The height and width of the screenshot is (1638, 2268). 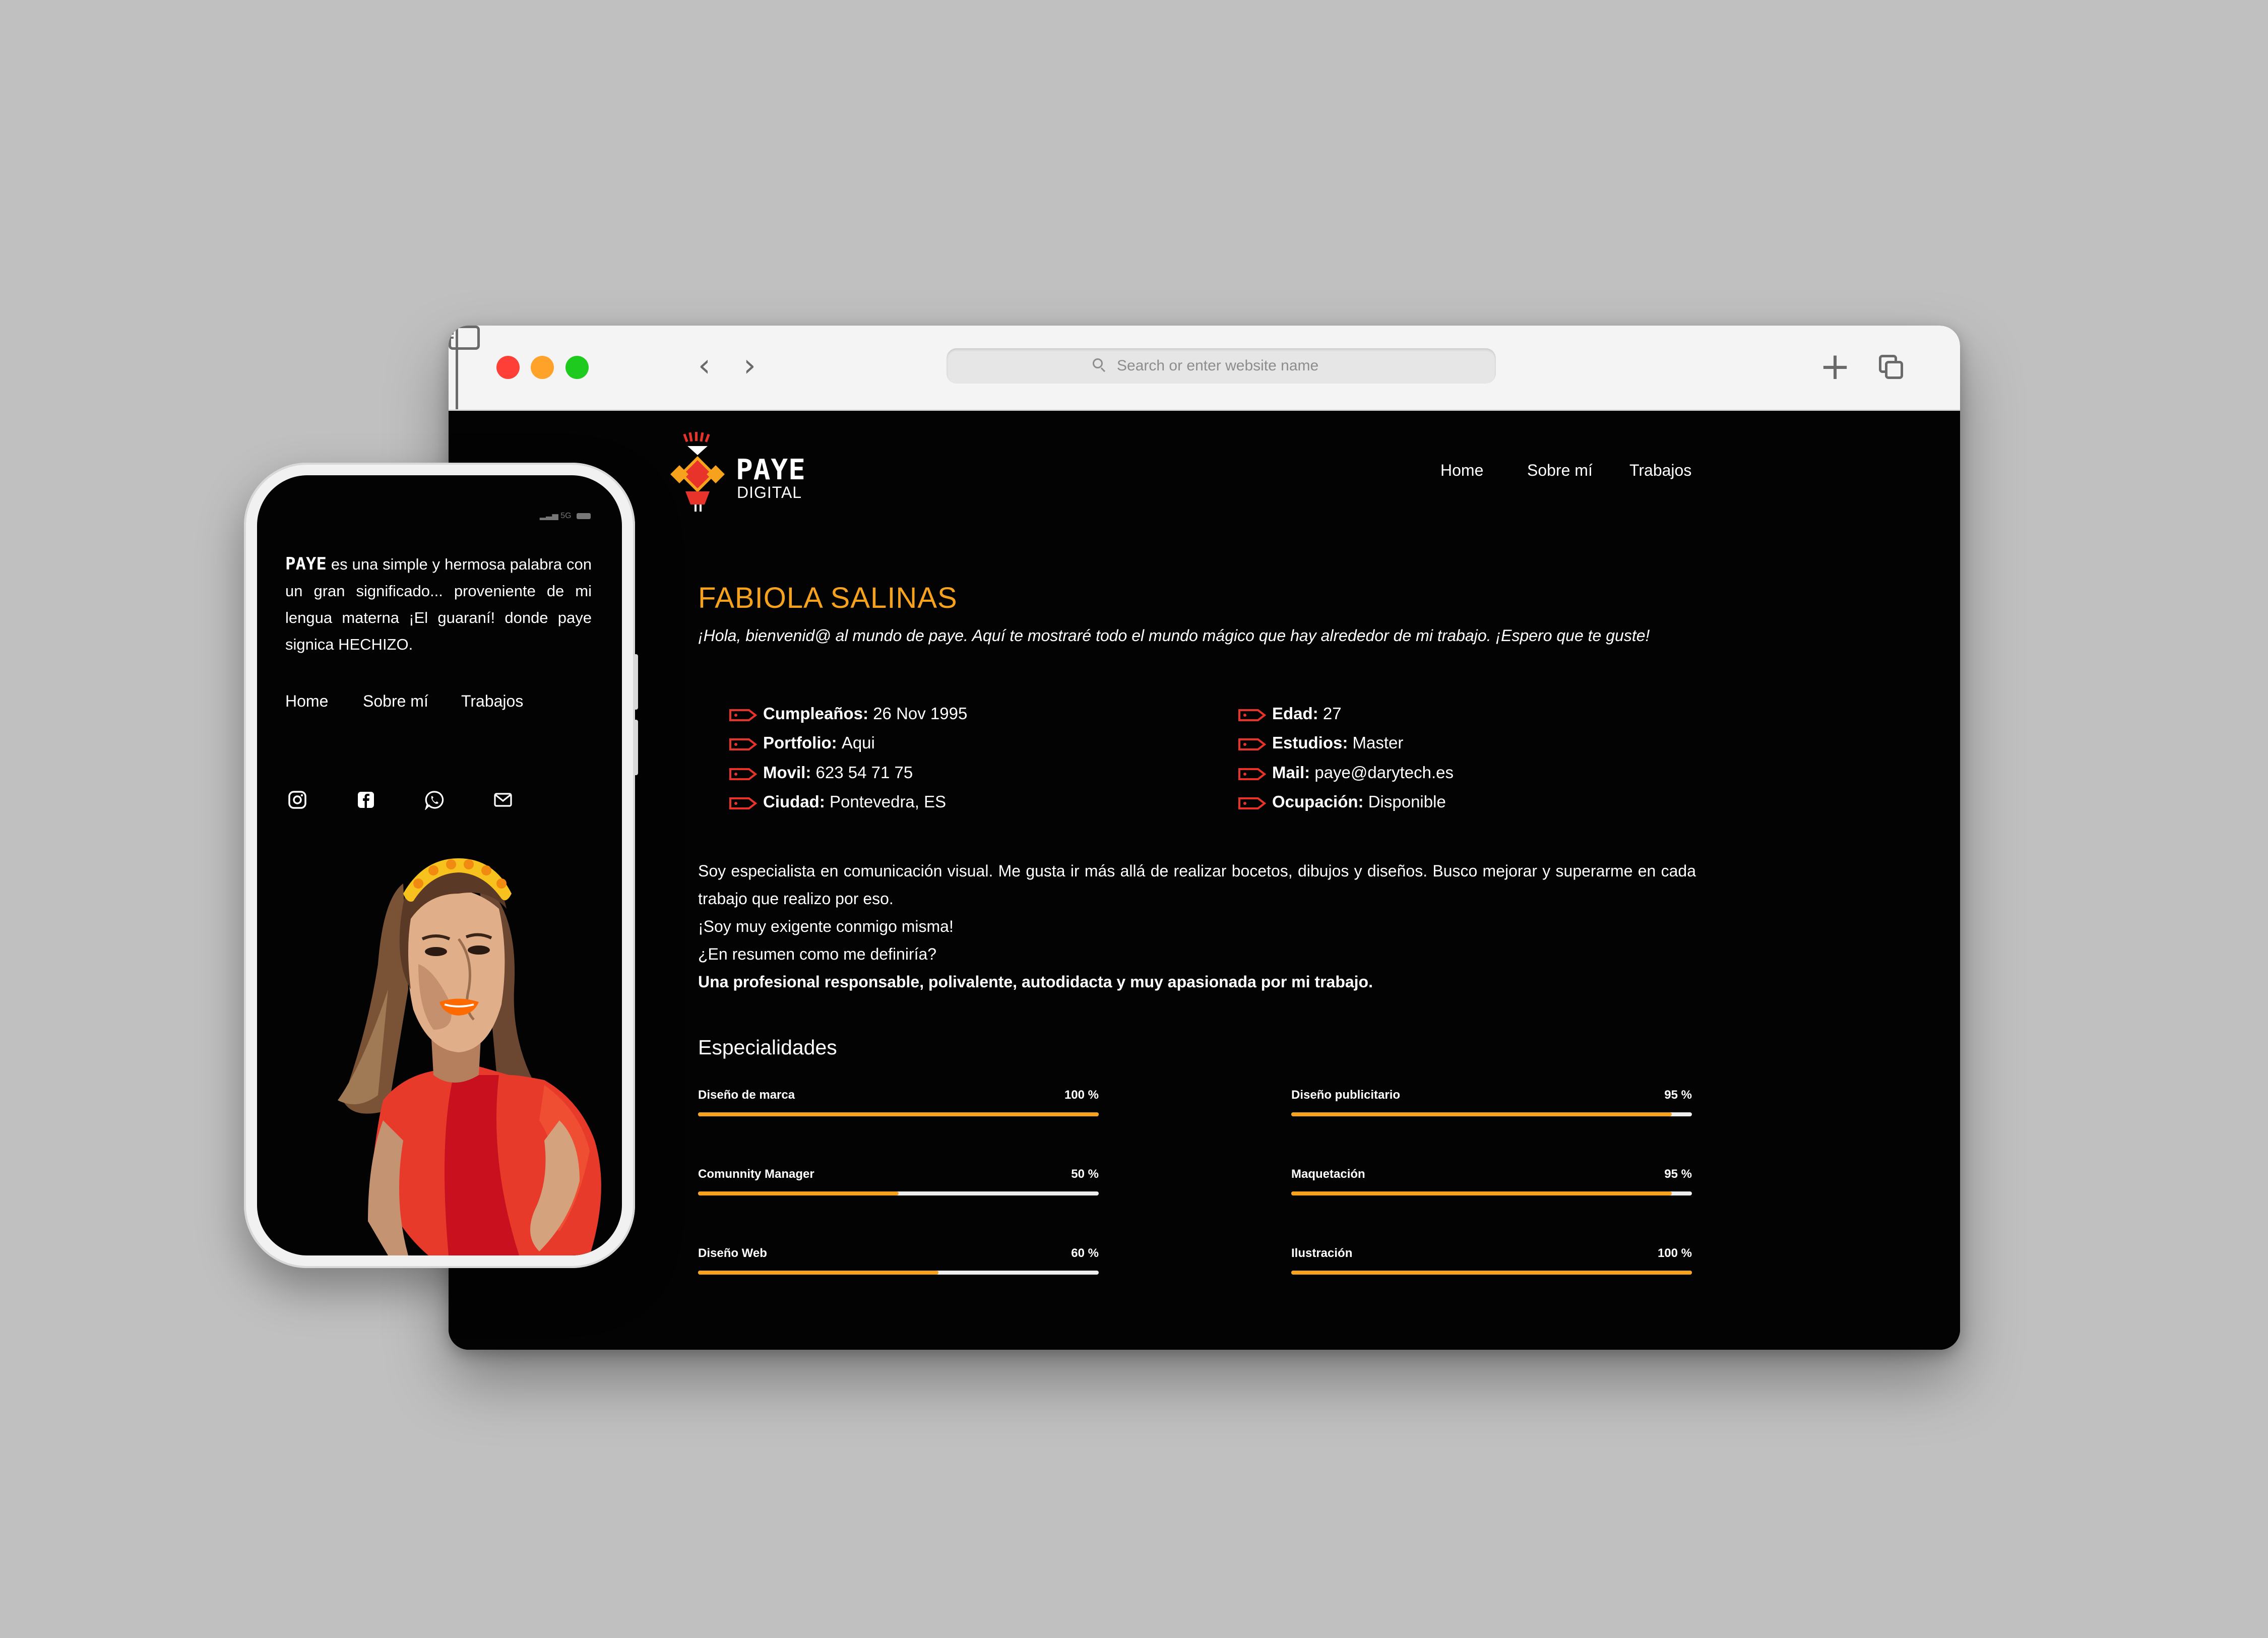 I want to click on info-value: 623 54 71 75, so click(x=864, y=772).